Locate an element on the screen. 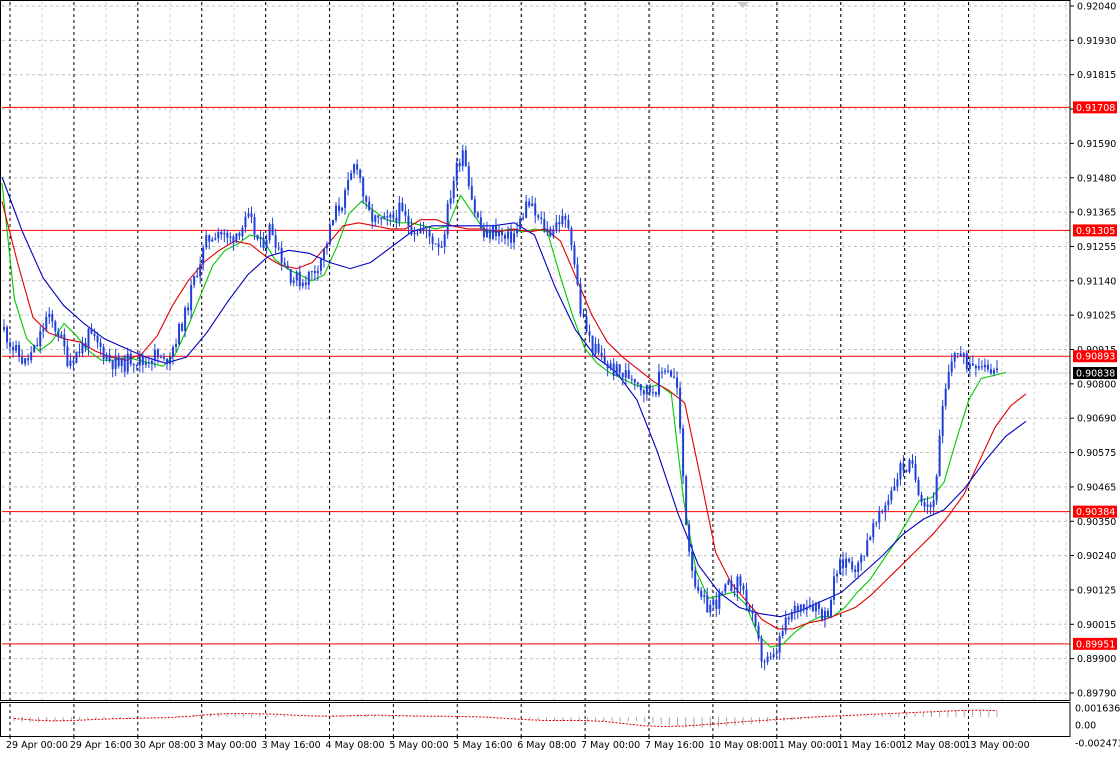  time-tick-label: 29 Apr 00:00 is located at coordinates (37, 745).